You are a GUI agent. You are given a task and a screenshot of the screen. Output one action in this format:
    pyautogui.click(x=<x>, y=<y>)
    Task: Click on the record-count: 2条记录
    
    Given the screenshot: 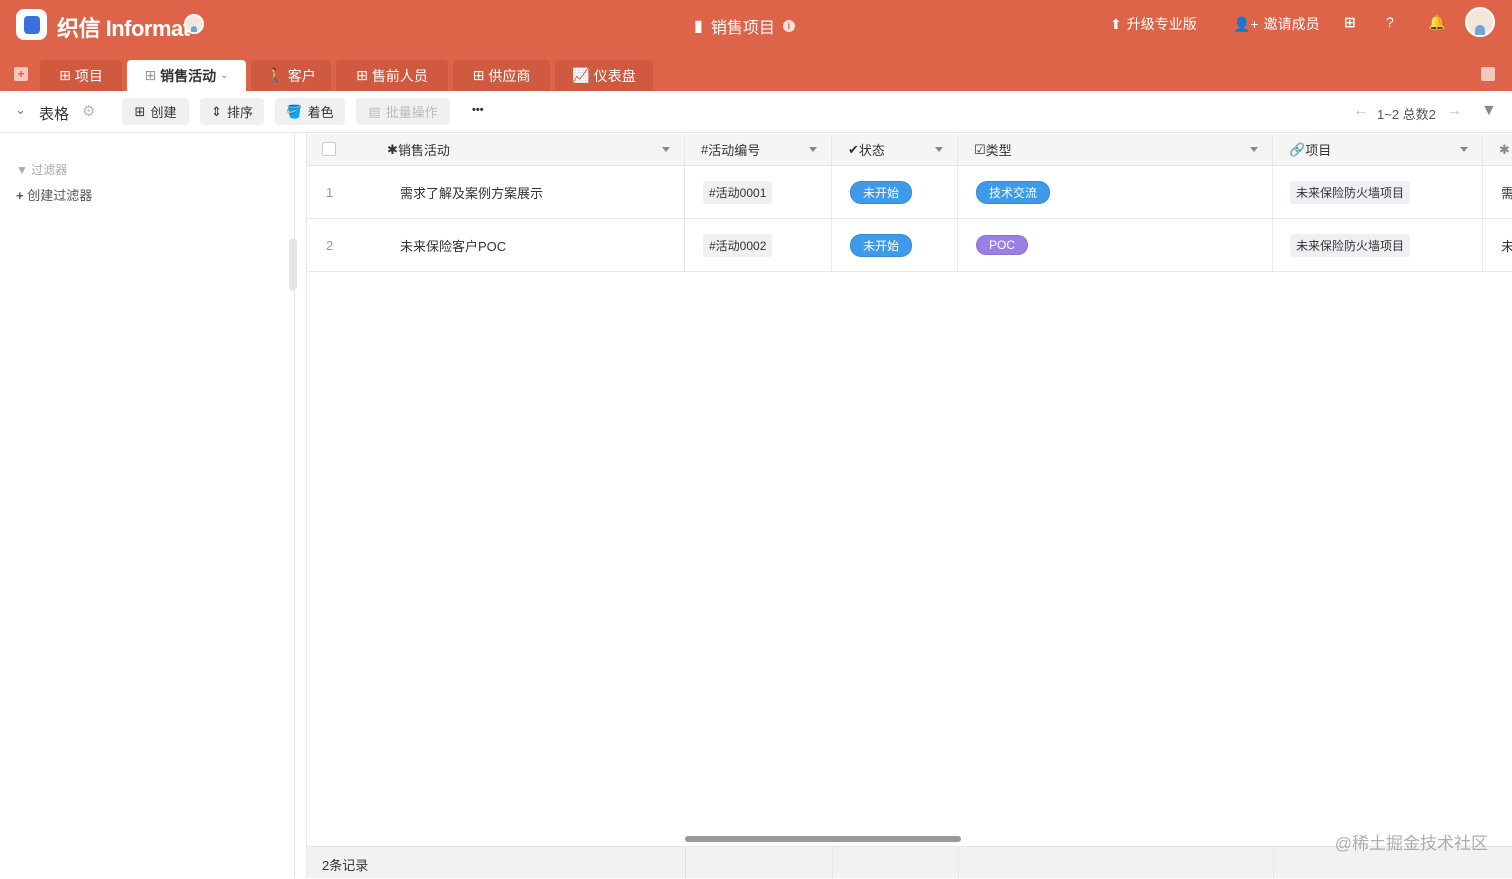 What is the action you would take?
    pyautogui.click(x=345, y=865)
    